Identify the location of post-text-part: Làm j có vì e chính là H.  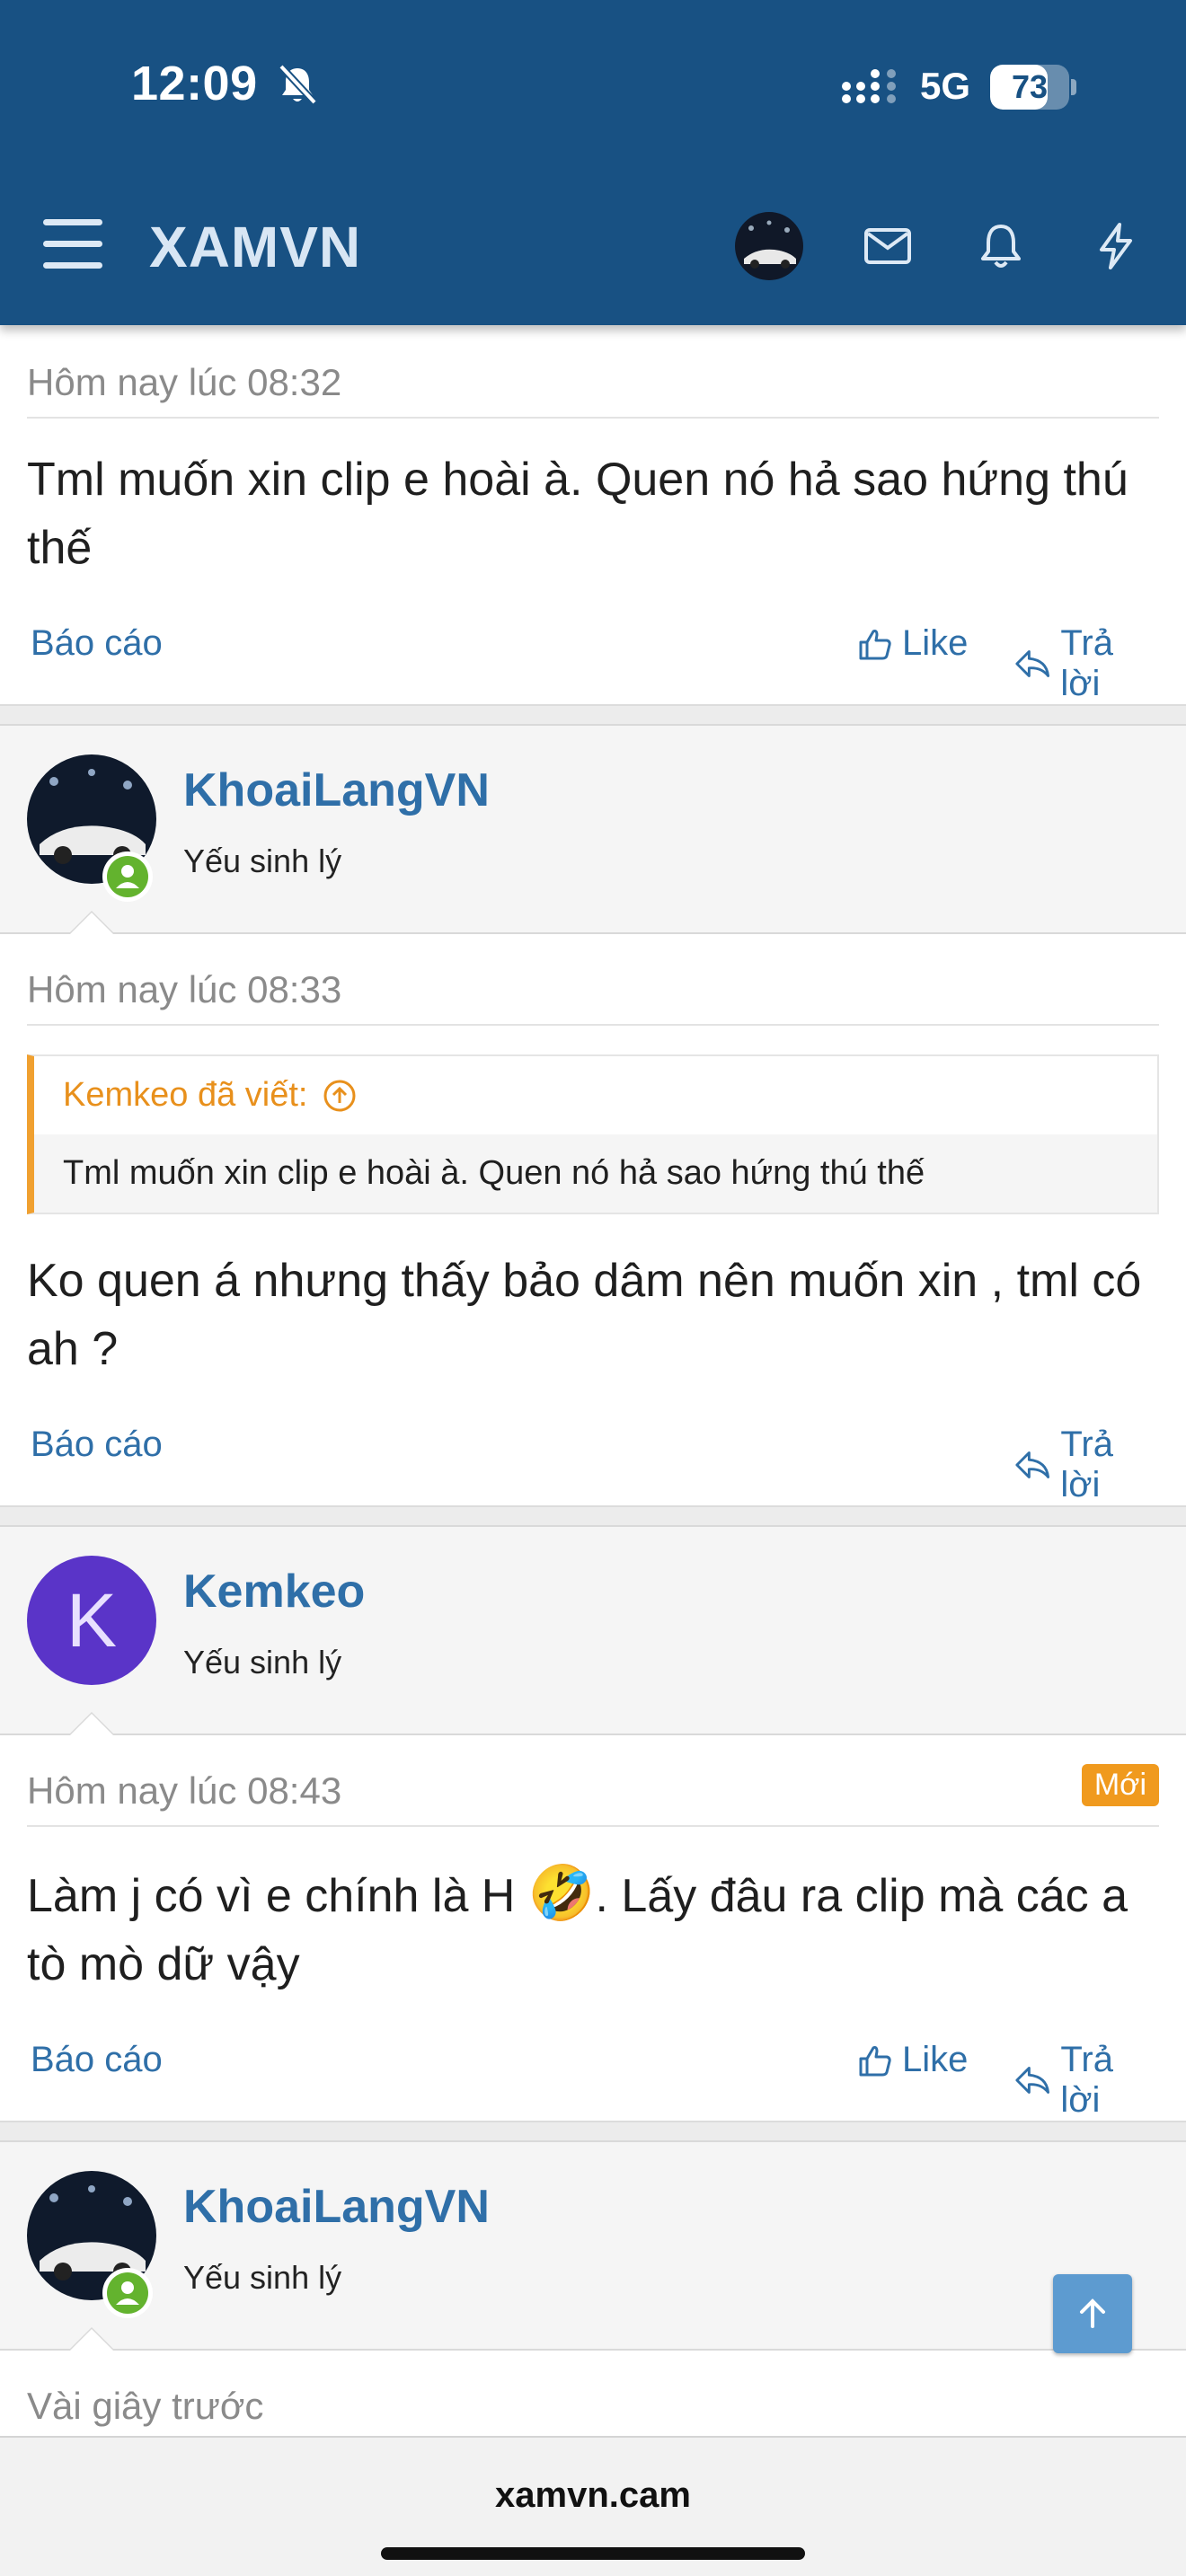
(277, 1896).